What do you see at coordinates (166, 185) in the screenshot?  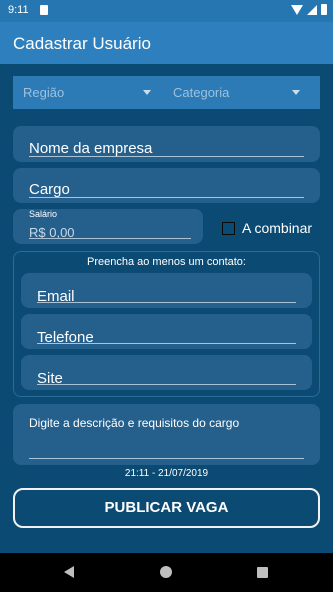 I see `position-field: Cargo` at bounding box center [166, 185].